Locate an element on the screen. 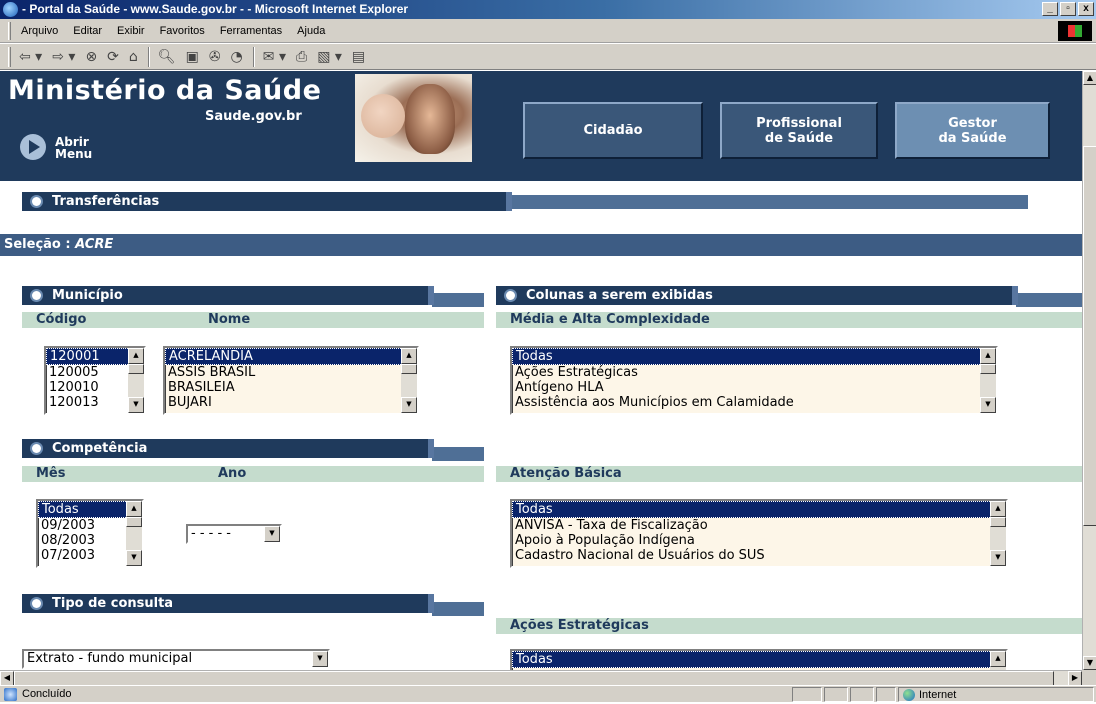  stop-icon: ⊗ is located at coordinates (91, 57).